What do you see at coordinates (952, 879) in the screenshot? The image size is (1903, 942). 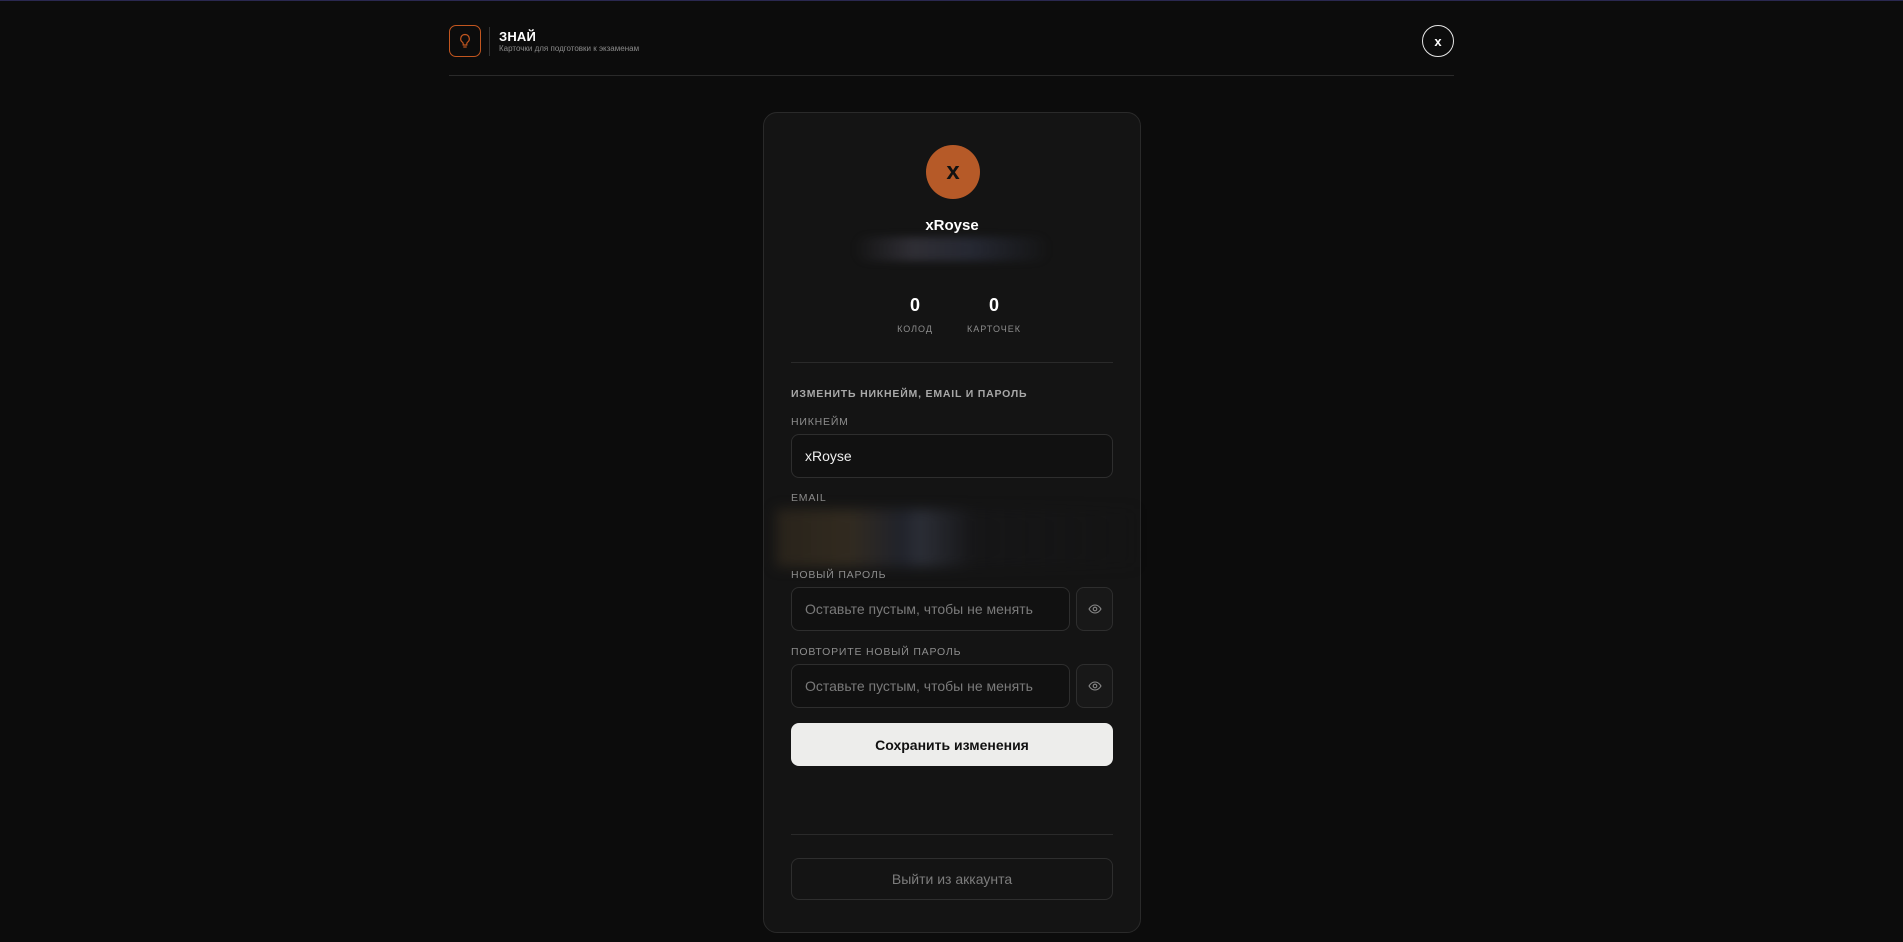 I see `logout-button: Выйти из аккаунта` at bounding box center [952, 879].